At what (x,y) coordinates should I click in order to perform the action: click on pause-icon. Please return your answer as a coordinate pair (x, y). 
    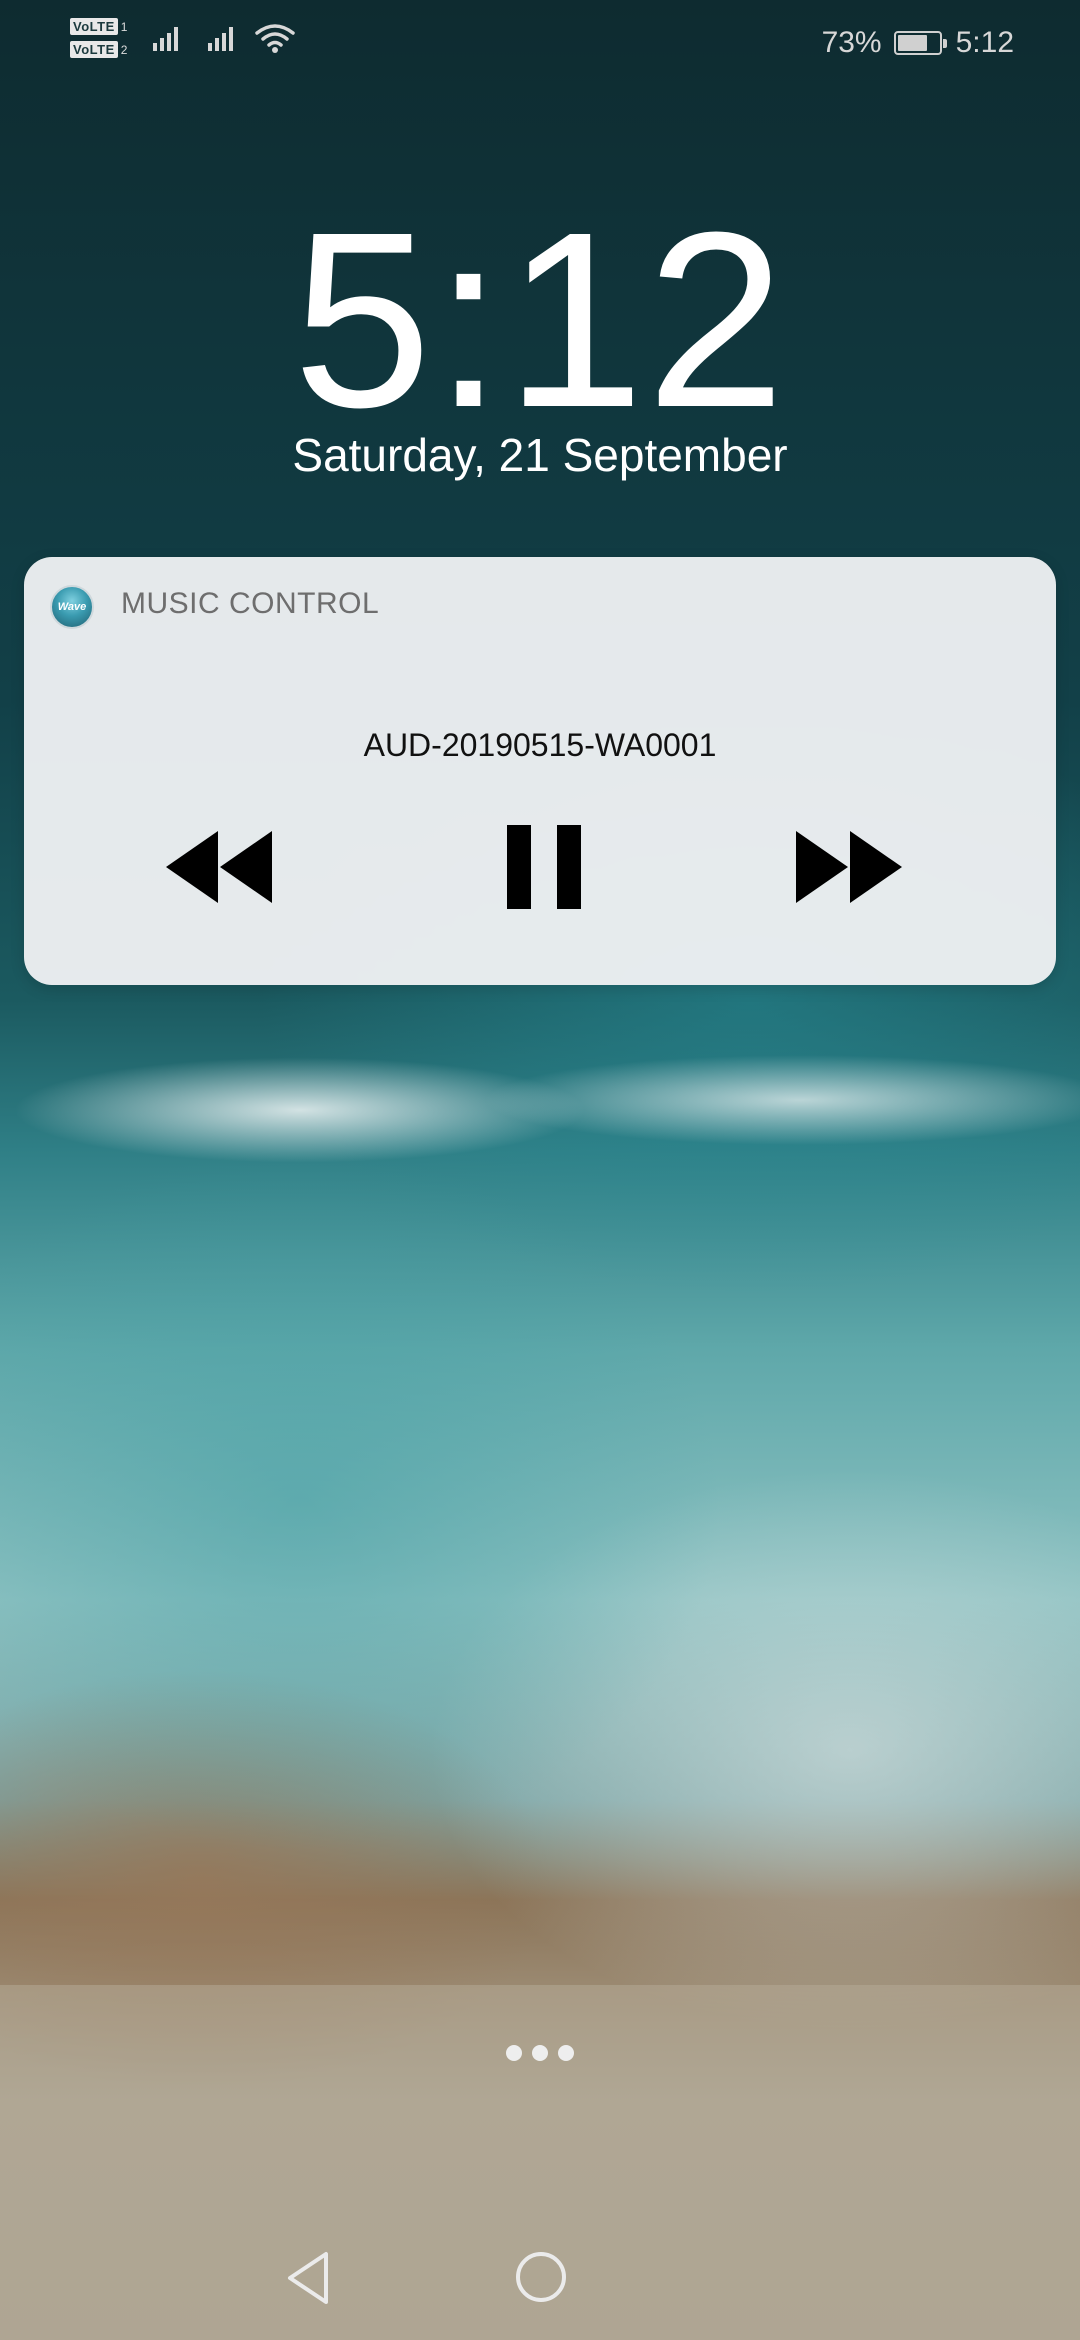
    Looking at the image, I should click on (544, 867).